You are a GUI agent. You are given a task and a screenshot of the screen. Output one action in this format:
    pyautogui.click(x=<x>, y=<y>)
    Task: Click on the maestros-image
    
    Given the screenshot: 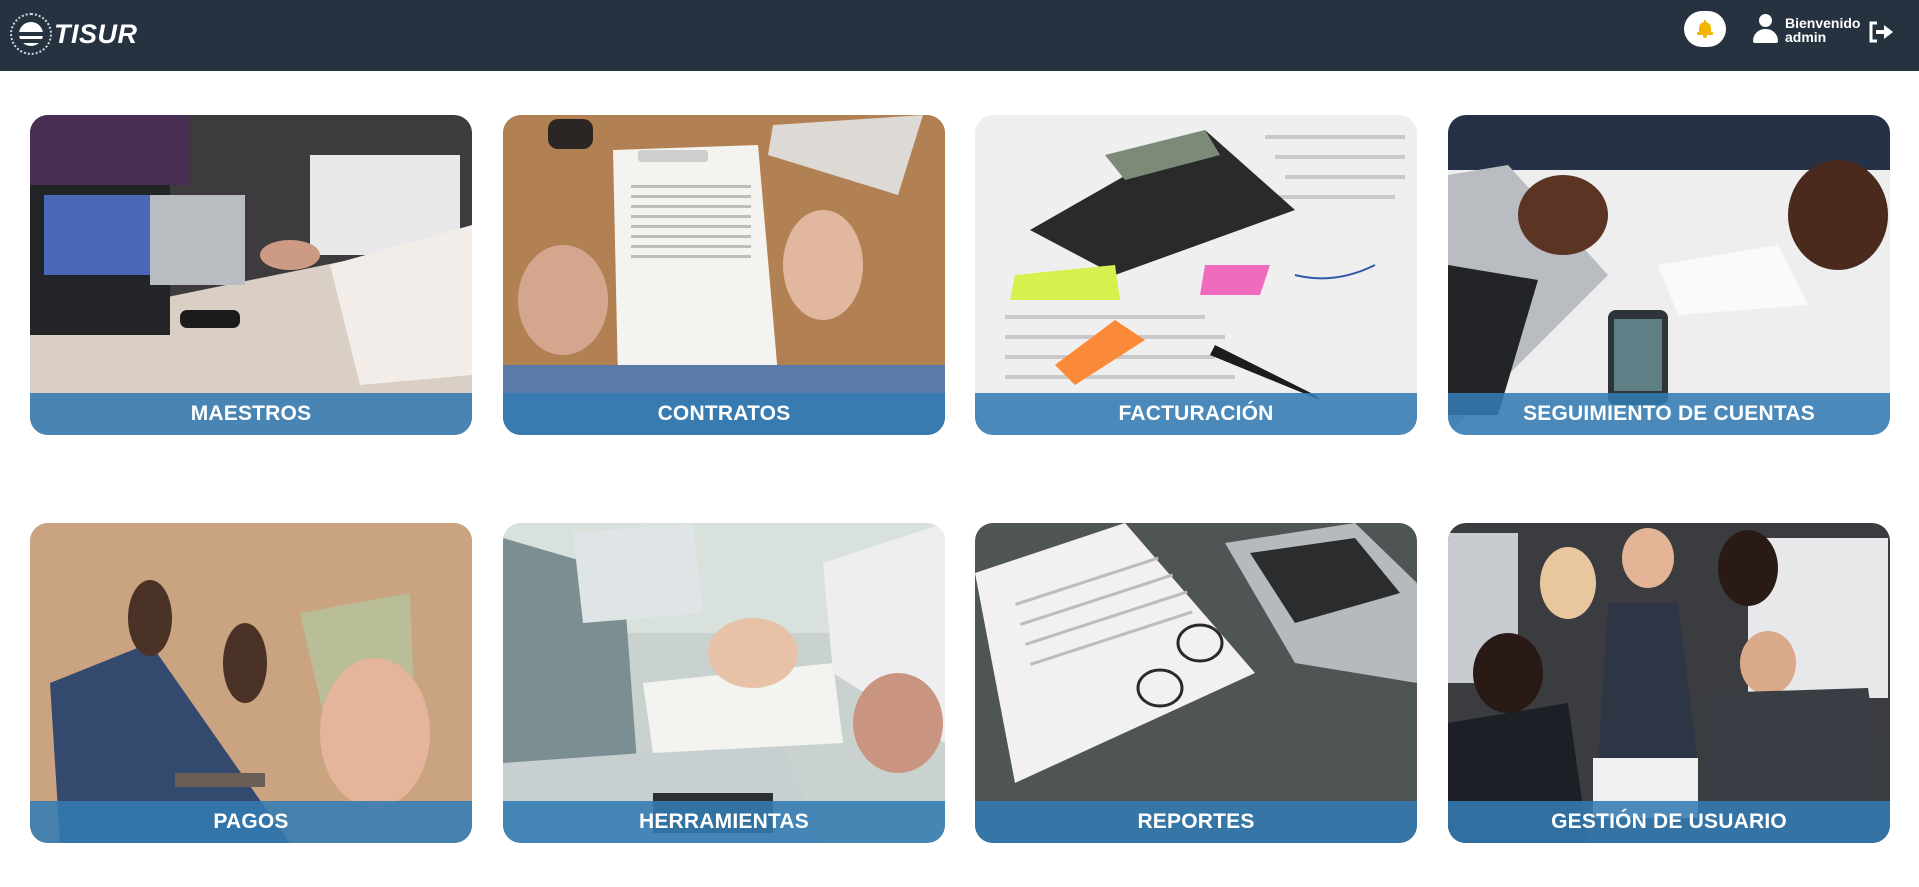 What is the action you would take?
    pyautogui.click(x=251, y=275)
    